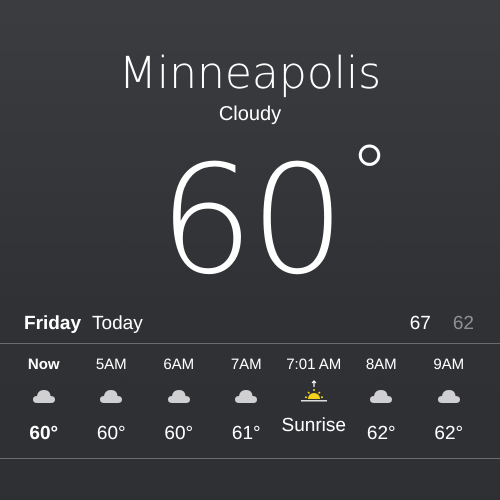 The image size is (500, 500). I want to click on city-name: Minneapolis, so click(250, 74).